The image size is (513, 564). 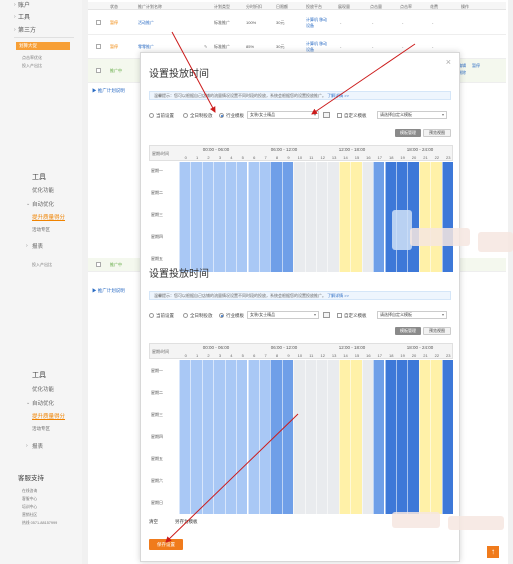 What do you see at coordinates (43, 403) in the screenshot?
I see `tools-item: 自动优化` at bounding box center [43, 403].